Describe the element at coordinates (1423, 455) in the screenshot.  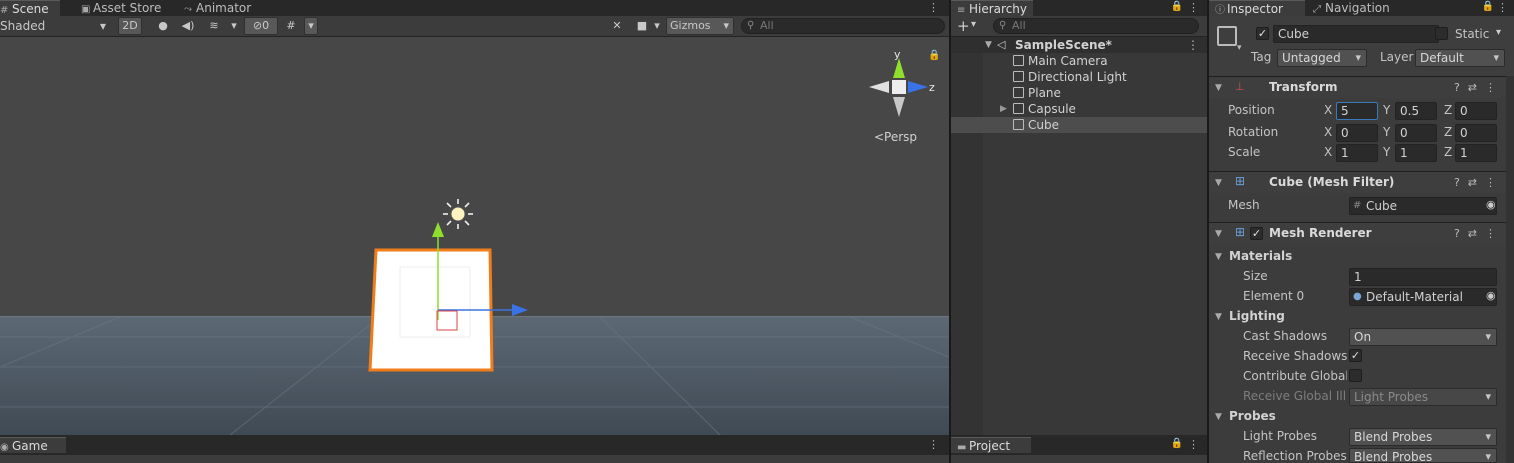
I see `reflection-probes-dropdown: Blend Probes` at that location.